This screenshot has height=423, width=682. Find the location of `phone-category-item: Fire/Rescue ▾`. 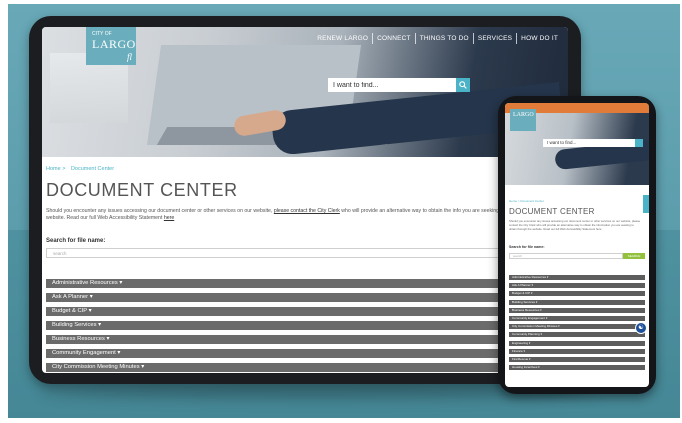

phone-category-item: Fire/Rescue ▾ is located at coordinates (577, 359).